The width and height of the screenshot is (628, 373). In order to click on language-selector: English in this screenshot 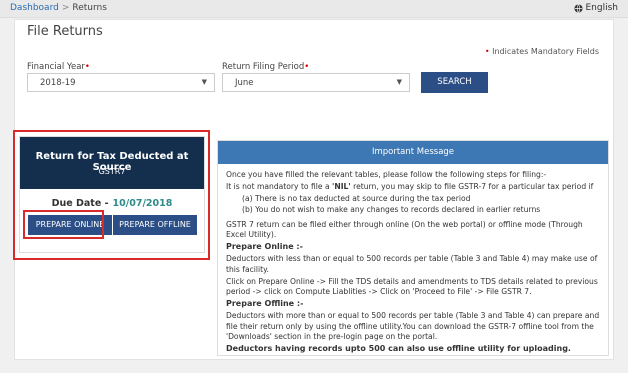, I will do `click(596, 8)`.